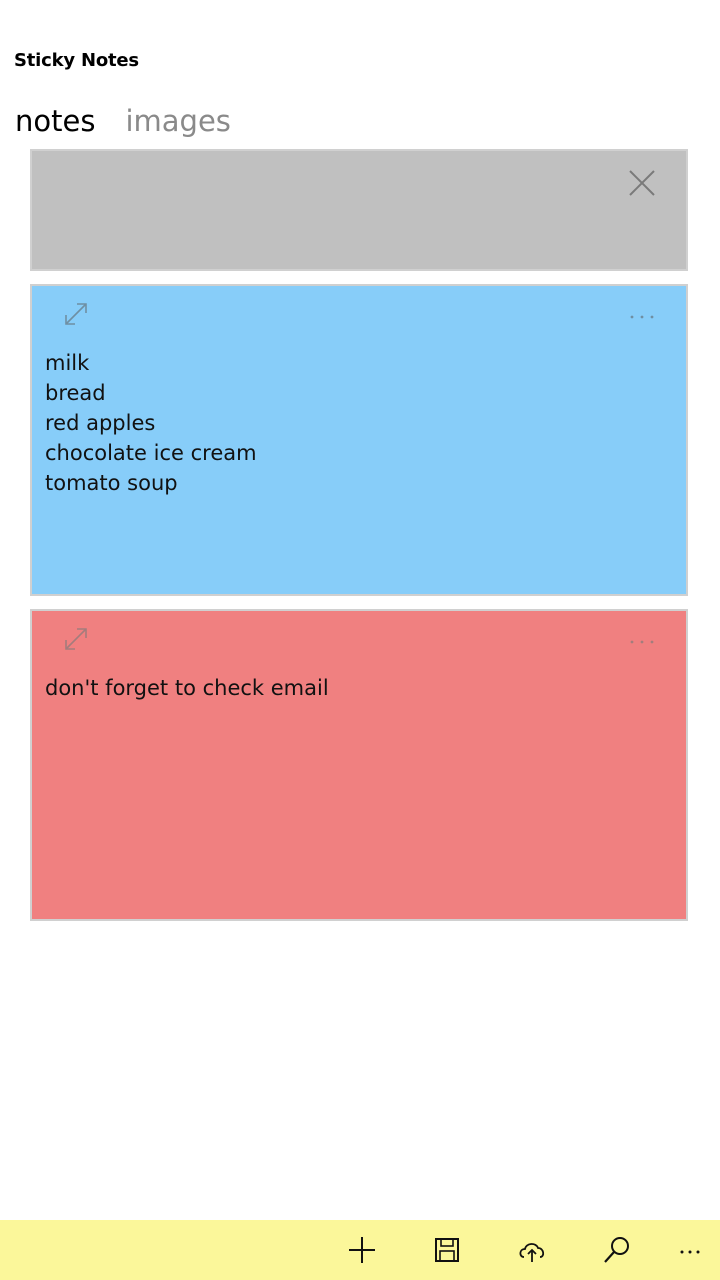  I want to click on search-icon, so click(617, 1250).